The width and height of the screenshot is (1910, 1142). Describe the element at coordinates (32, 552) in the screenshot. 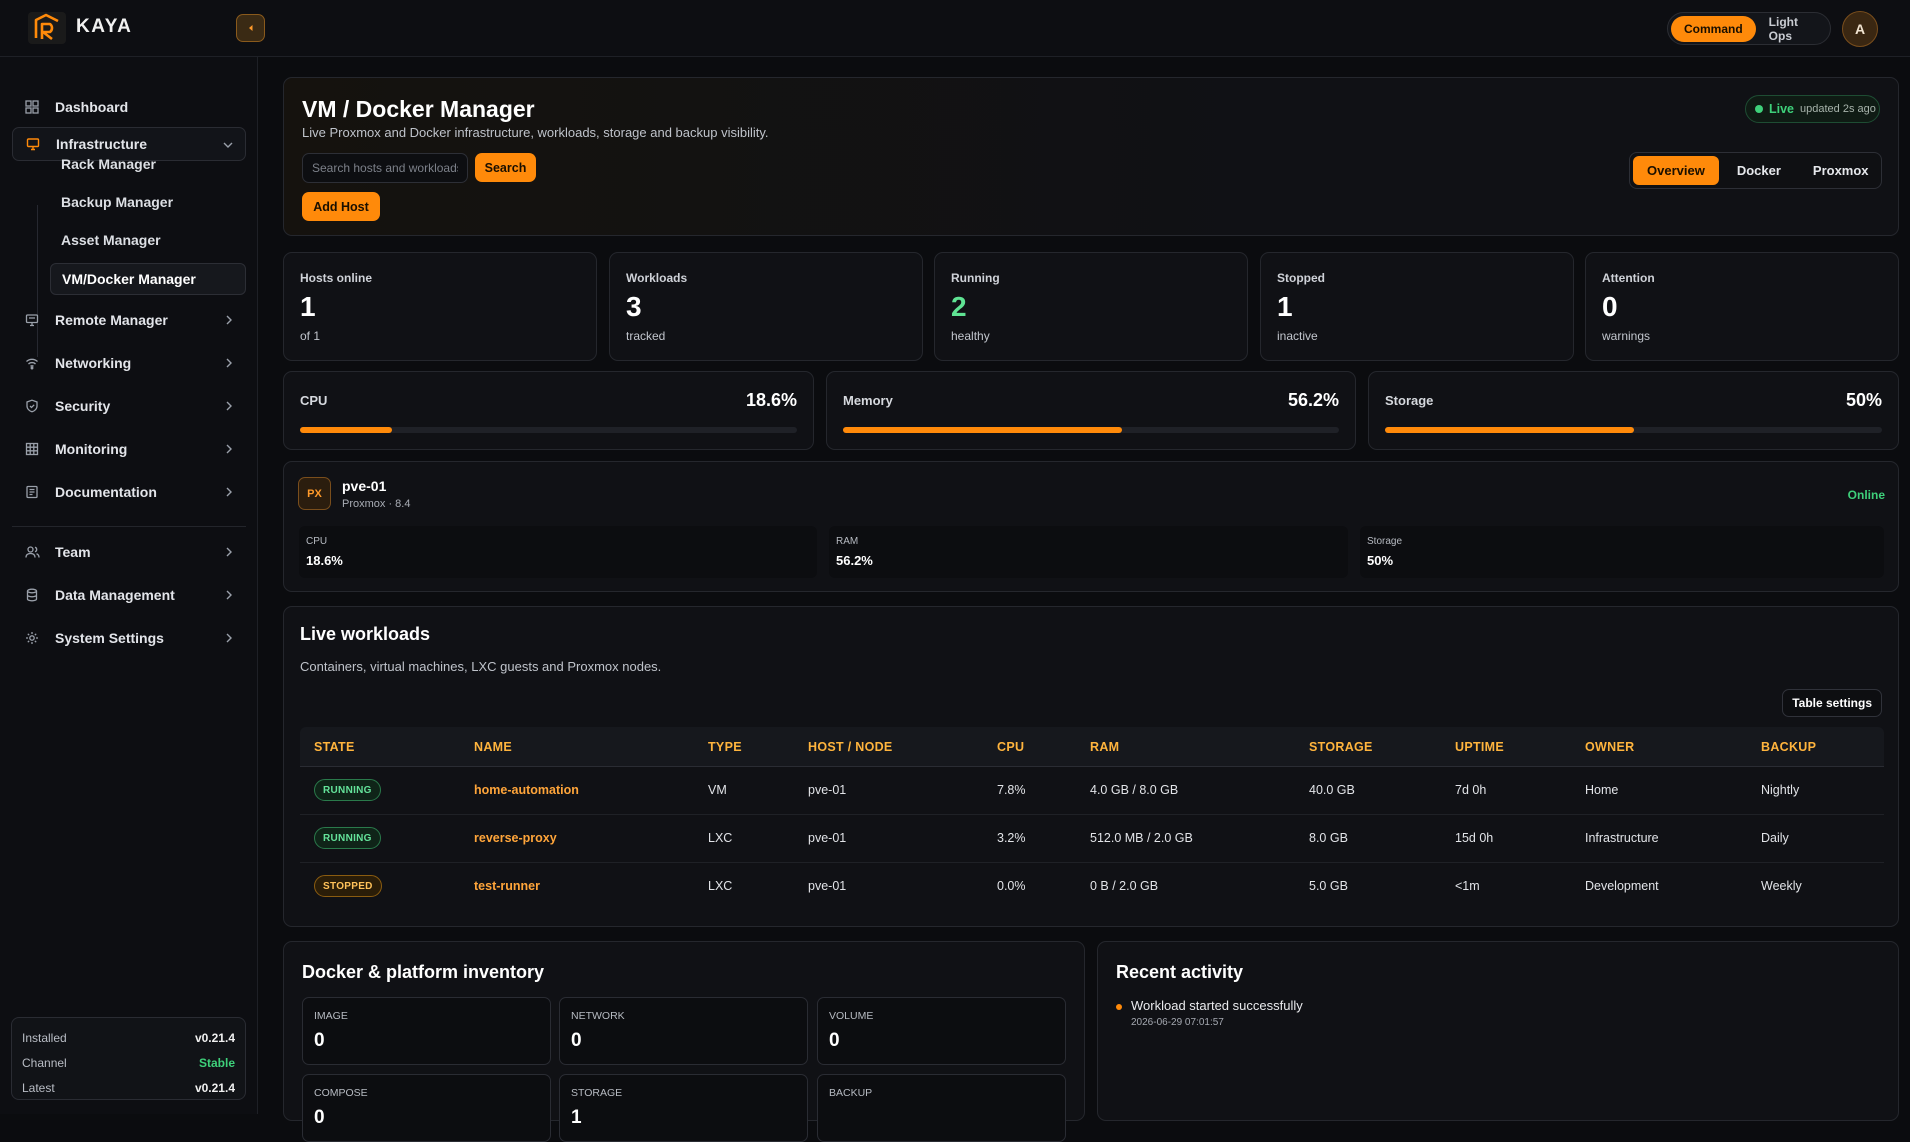

I see `users-icon` at that location.